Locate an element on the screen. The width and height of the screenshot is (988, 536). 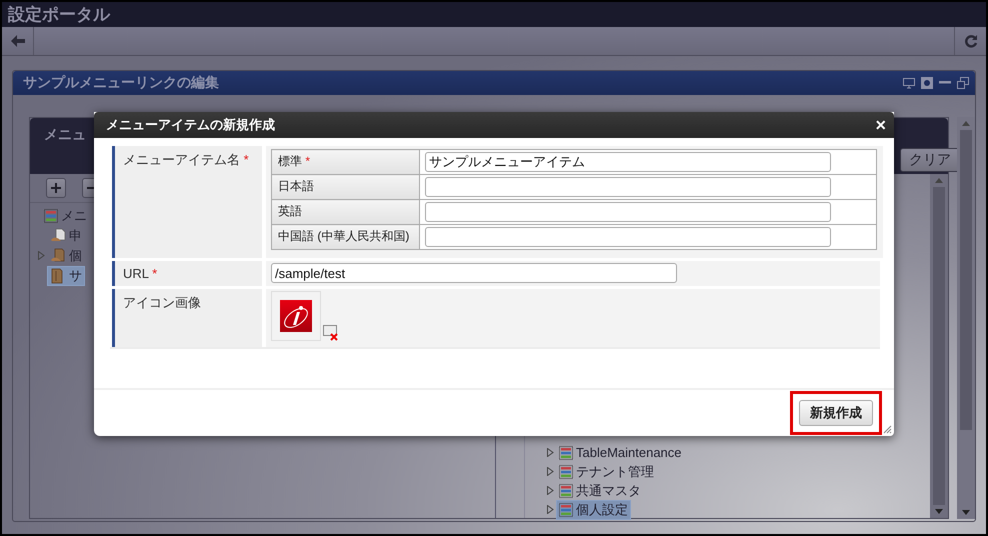
portal-title: 設定ポータル is located at coordinates (59, 15).